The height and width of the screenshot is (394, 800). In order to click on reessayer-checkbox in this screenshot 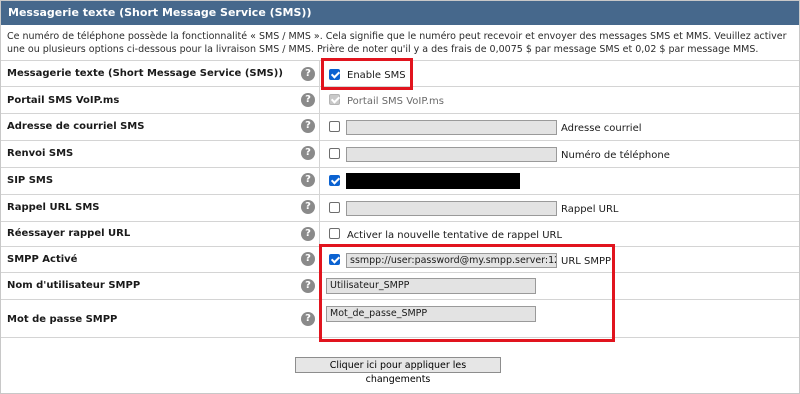, I will do `click(334, 233)`.